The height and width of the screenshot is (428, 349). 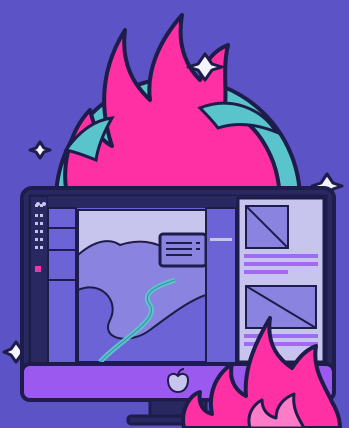 What do you see at coordinates (221, 239) in the screenshot?
I see `property-bar` at bounding box center [221, 239].